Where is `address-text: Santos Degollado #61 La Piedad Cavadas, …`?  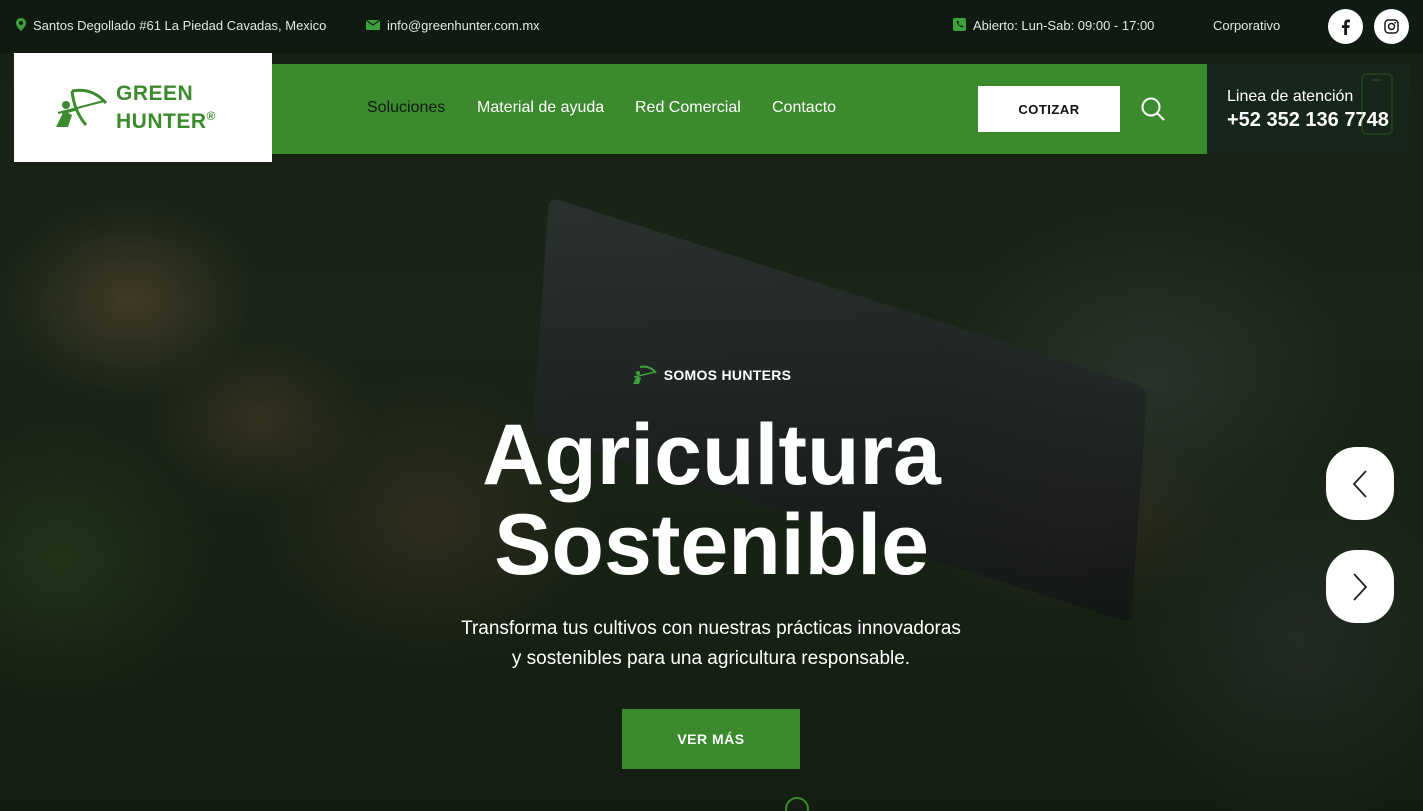 address-text: Santos Degollado #61 La Piedad Cavadas, … is located at coordinates (180, 25).